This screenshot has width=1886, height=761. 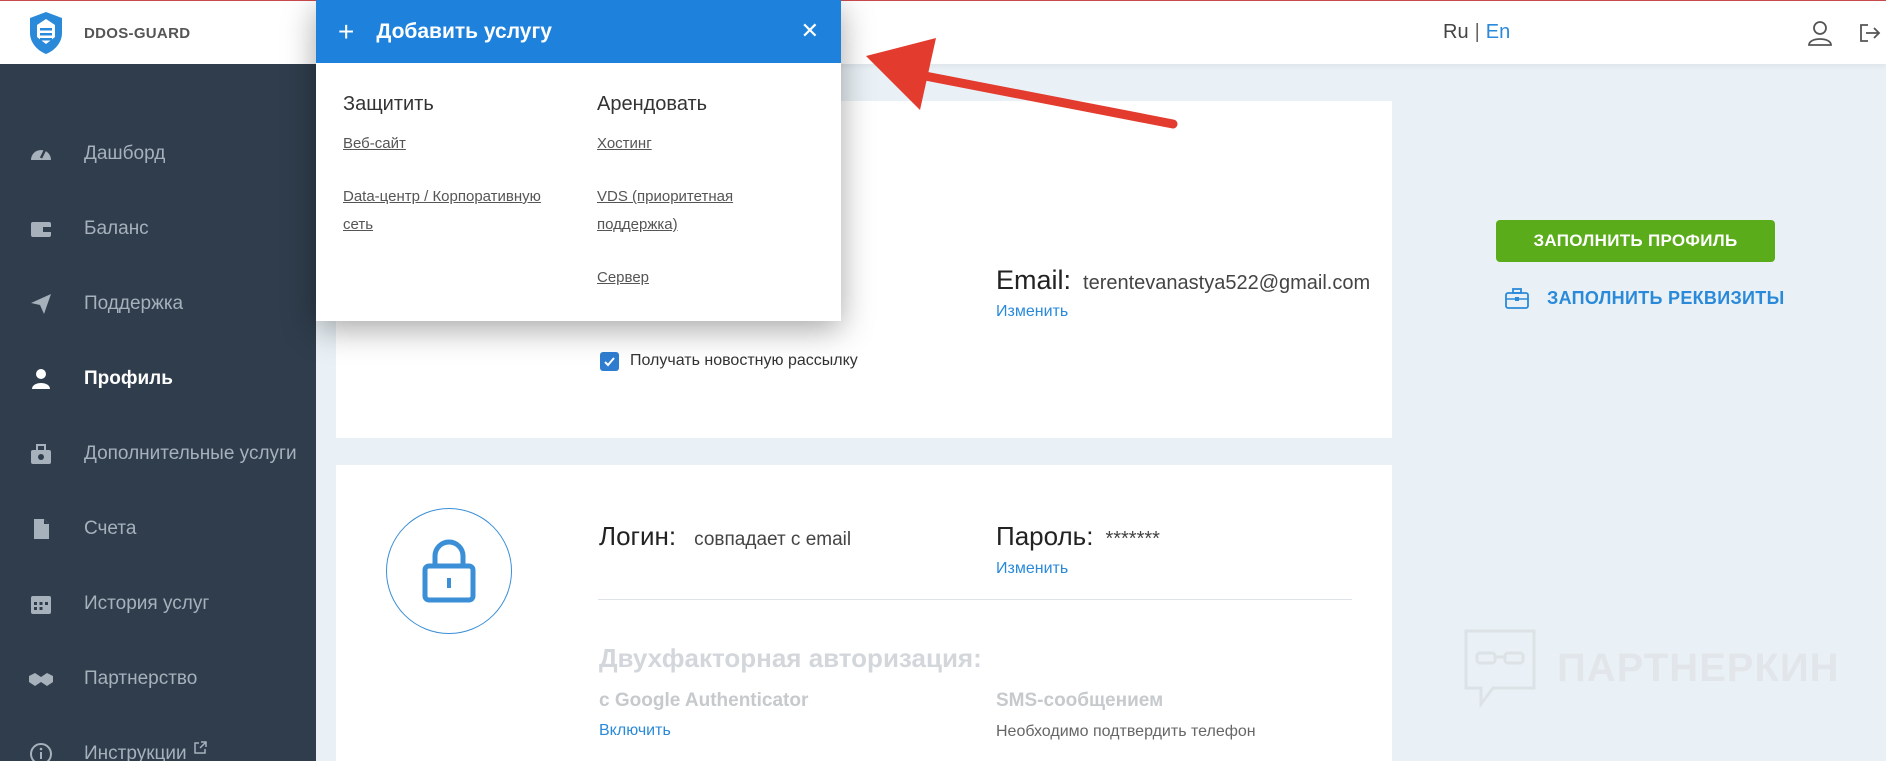 What do you see at coordinates (1639, 613) in the screenshot?
I see `security-side-panel` at bounding box center [1639, 613].